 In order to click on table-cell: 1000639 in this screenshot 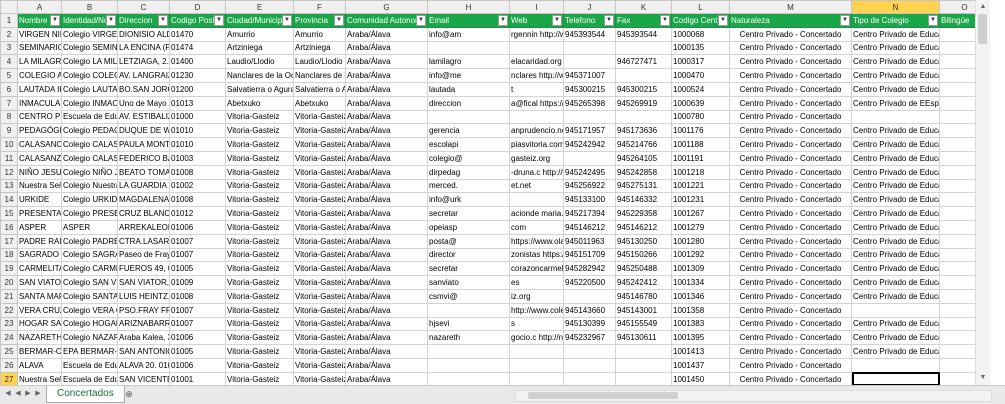, I will do `click(700, 103)`.